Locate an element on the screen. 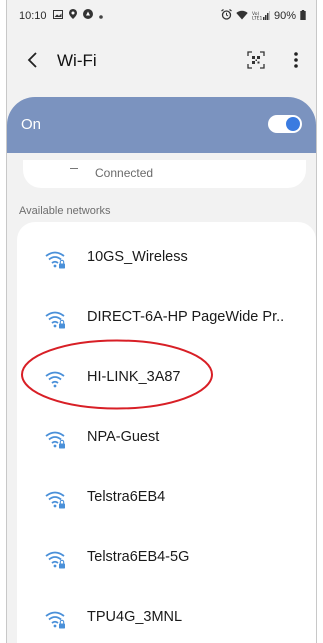  status-left: 10:10 is located at coordinates (61, 15).